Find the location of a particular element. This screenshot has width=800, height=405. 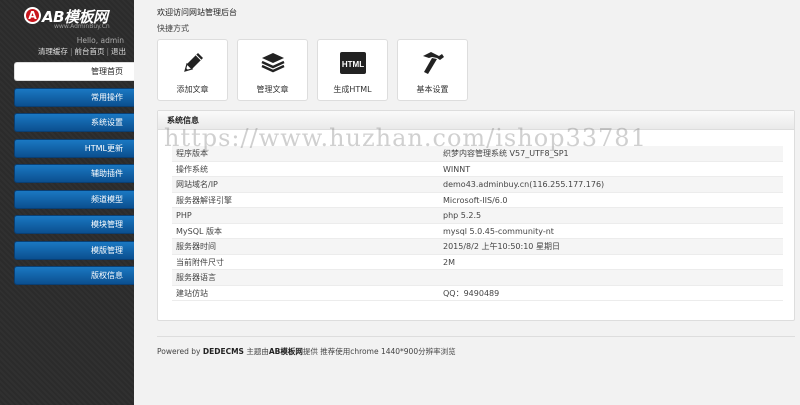

footer-divider is located at coordinates (476, 336).